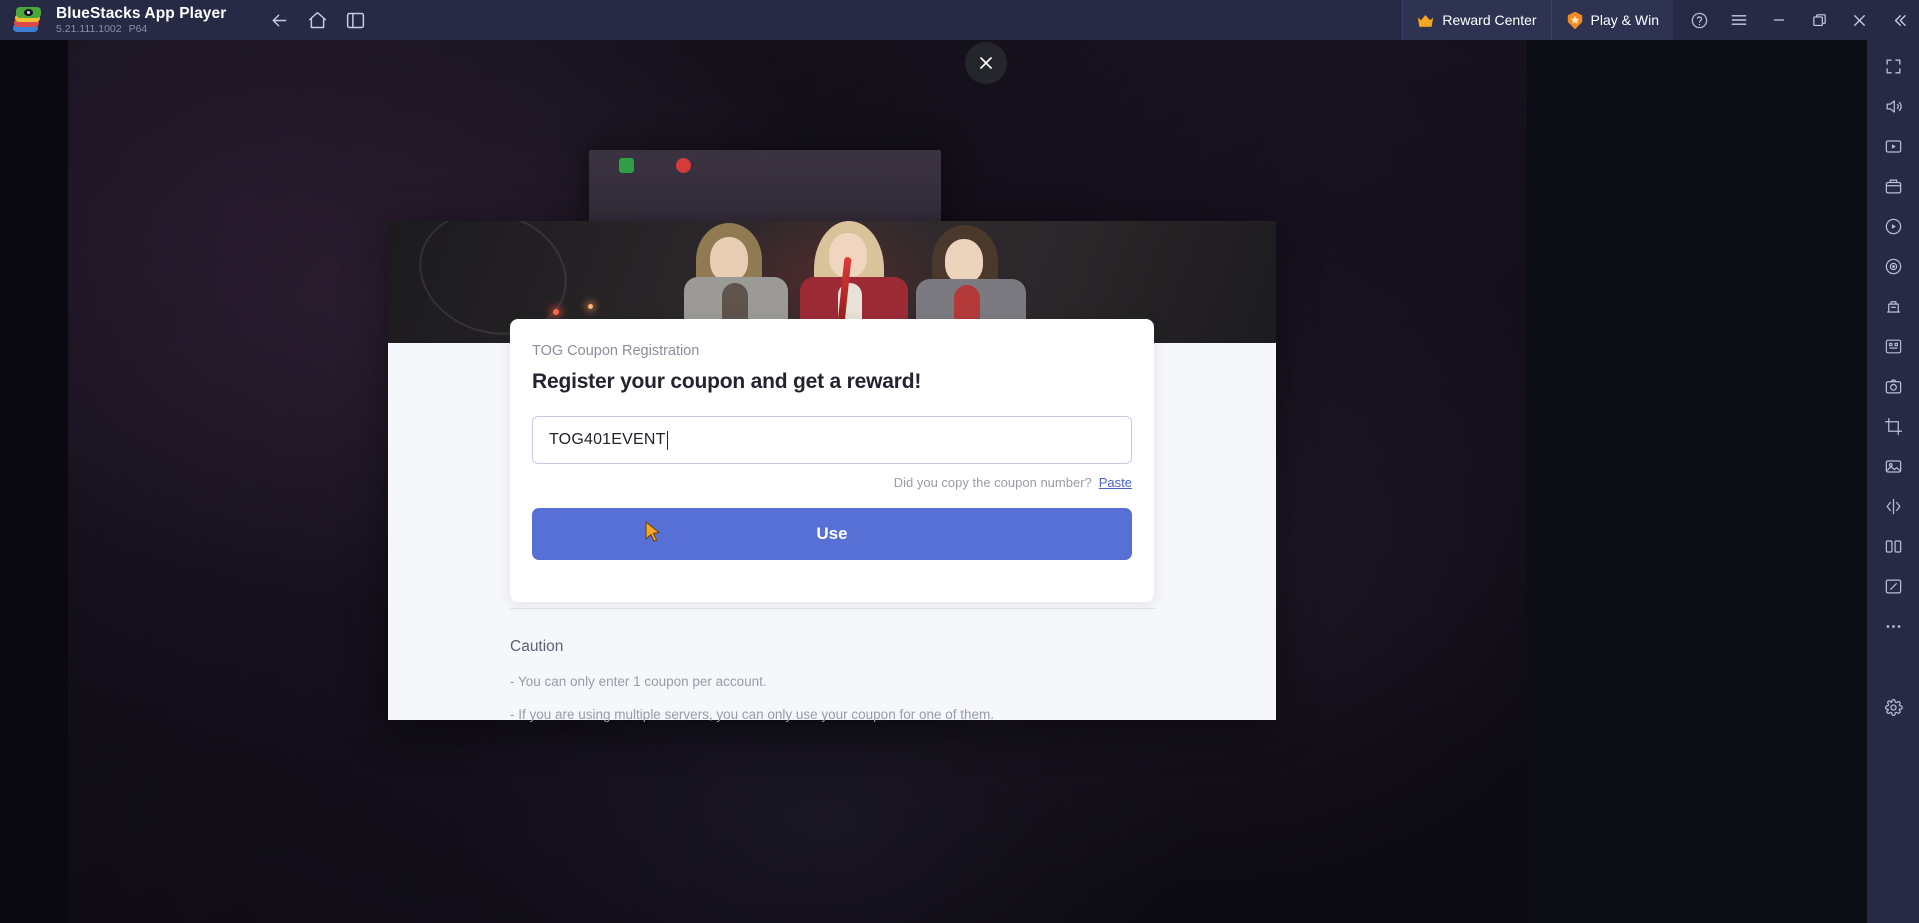 Image resolution: width=1919 pixels, height=923 pixels. I want to click on crop-icon, so click(1893, 426).